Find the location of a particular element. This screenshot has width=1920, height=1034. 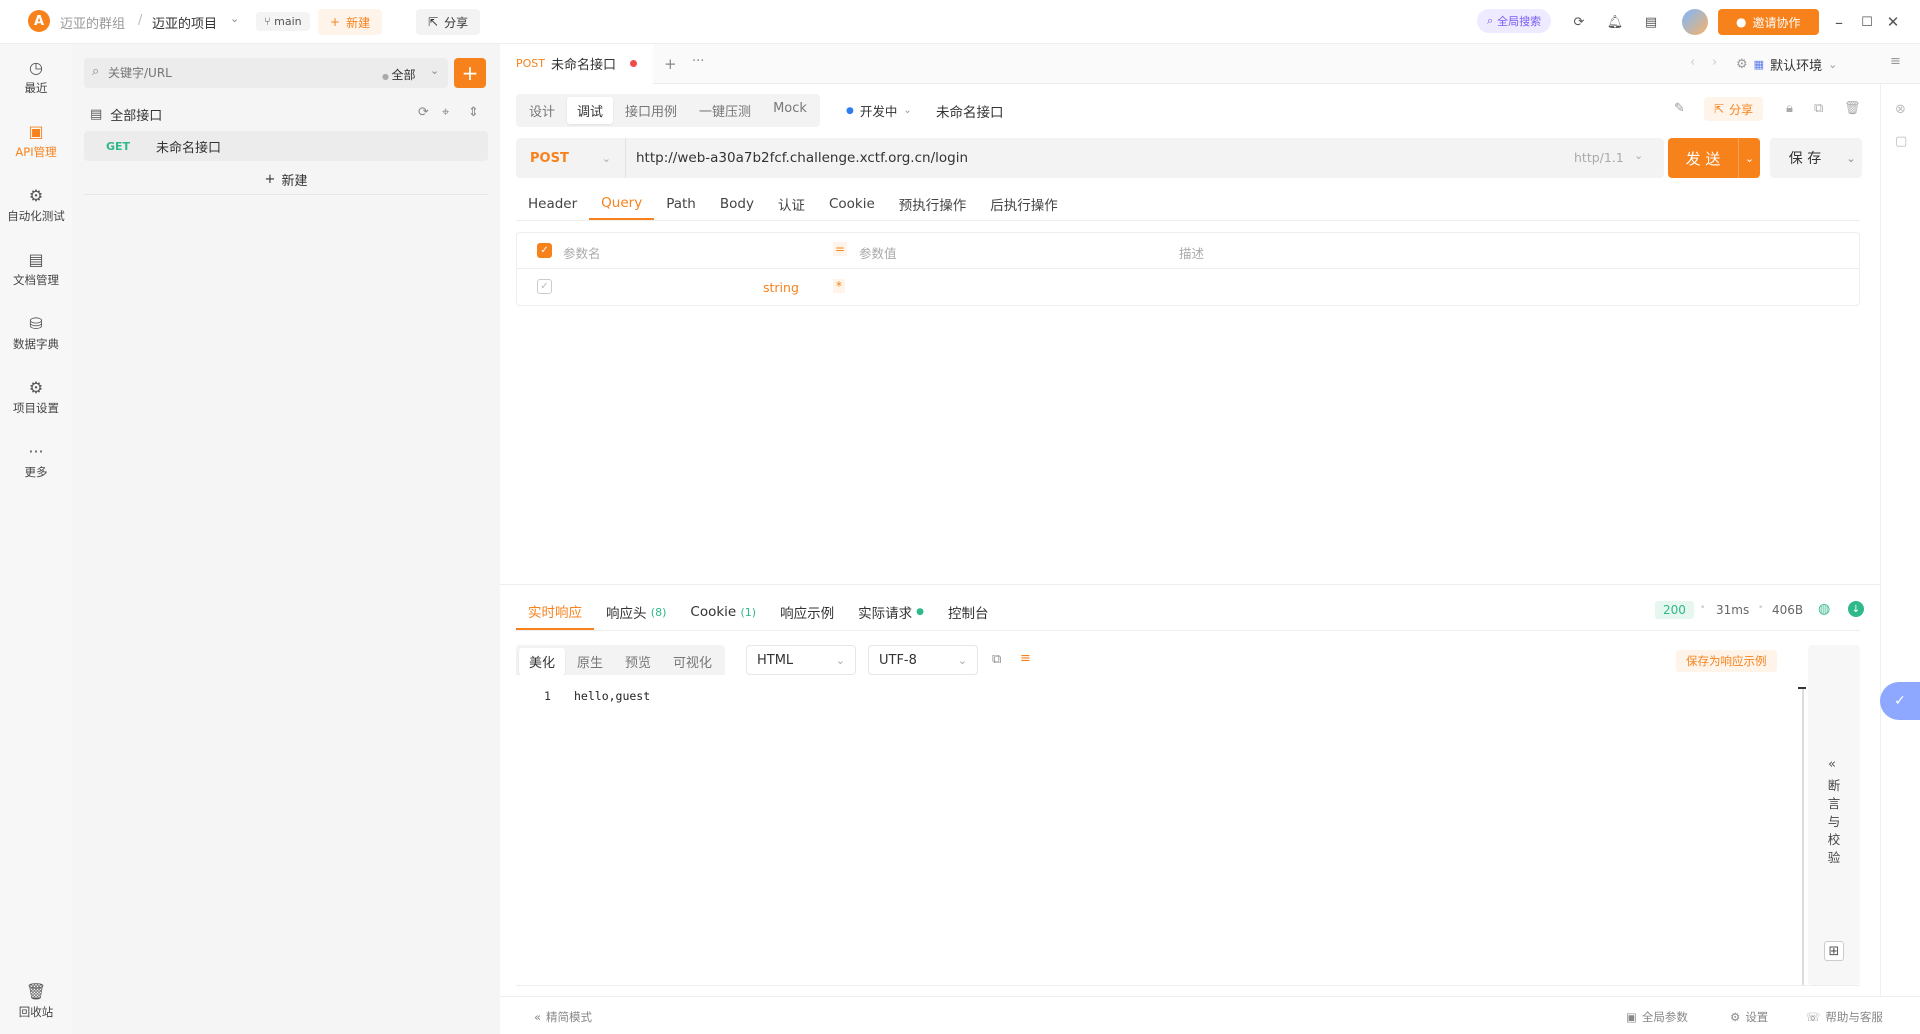

notes-icon: ▤ is located at coordinates (1651, 22).